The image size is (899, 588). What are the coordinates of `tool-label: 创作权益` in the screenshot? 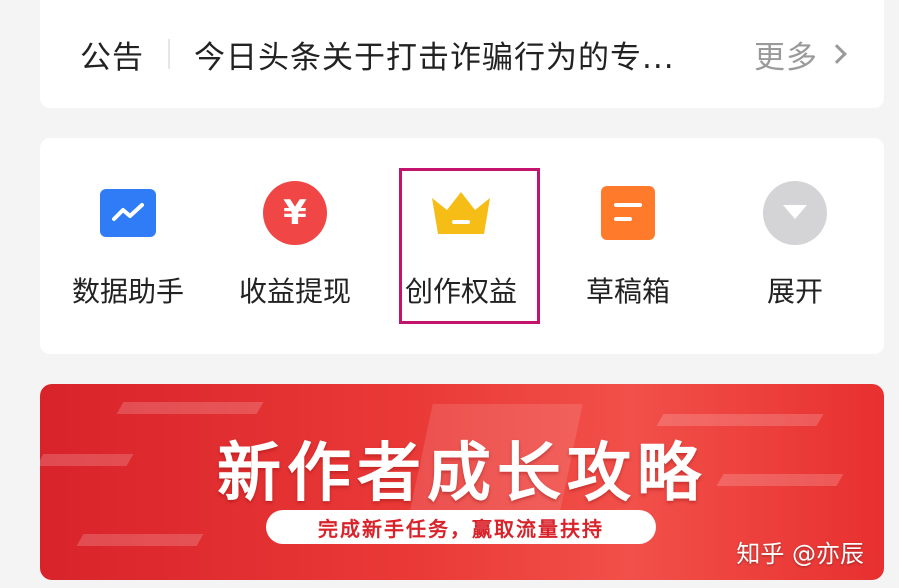 It's located at (460, 291).